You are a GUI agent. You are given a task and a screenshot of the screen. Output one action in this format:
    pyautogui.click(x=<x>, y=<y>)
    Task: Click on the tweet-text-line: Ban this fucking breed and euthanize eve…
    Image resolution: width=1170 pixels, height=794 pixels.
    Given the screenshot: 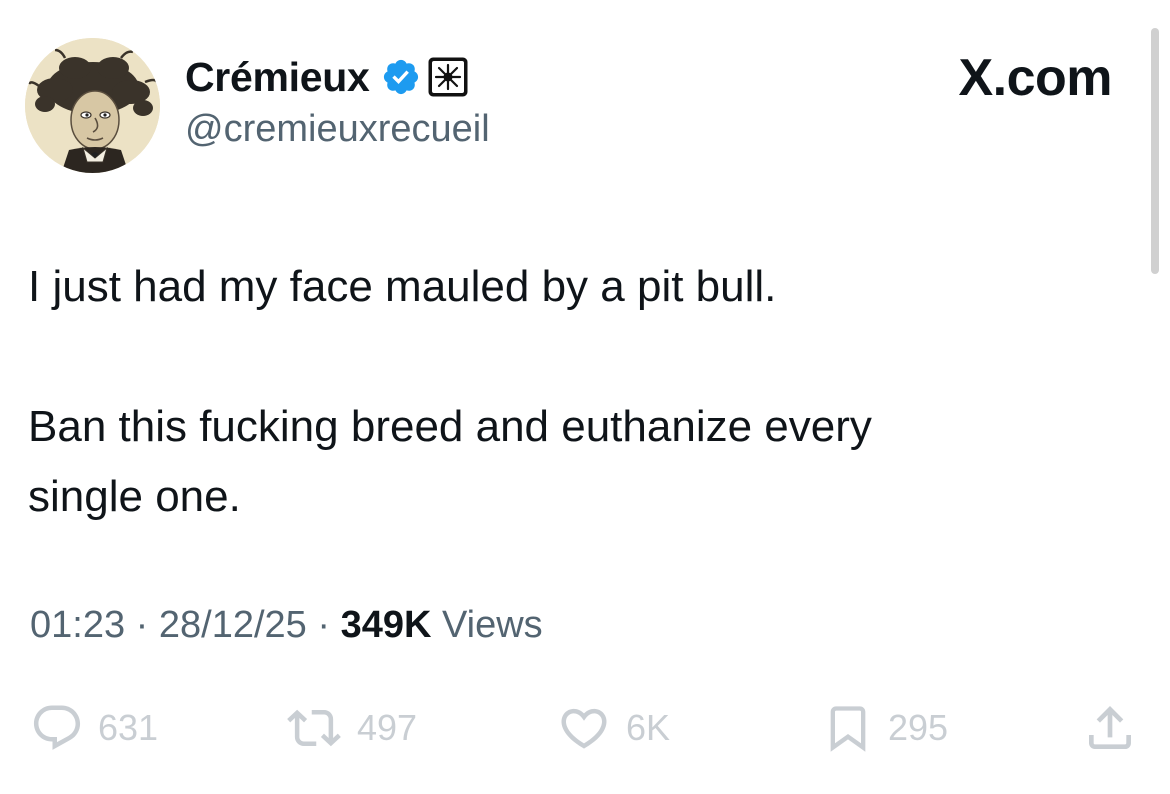 What is the action you would take?
    pyautogui.click(x=450, y=426)
    